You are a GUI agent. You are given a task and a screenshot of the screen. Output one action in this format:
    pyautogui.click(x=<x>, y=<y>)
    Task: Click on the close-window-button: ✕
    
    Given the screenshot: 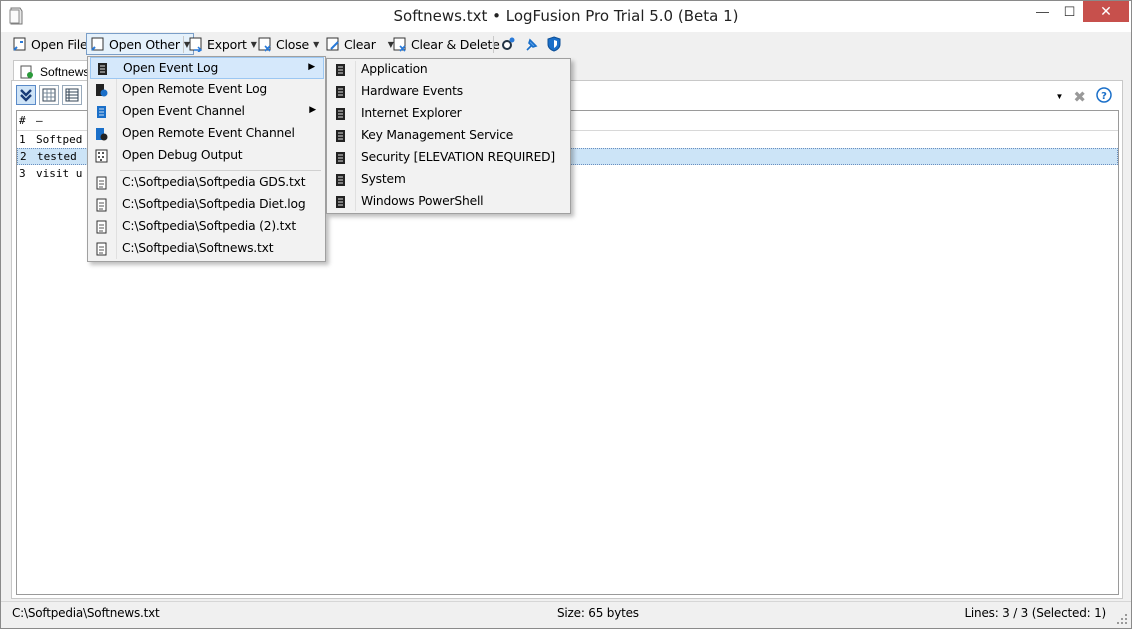 What is the action you would take?
    pyautogui.click(x=1106, y=11)
    